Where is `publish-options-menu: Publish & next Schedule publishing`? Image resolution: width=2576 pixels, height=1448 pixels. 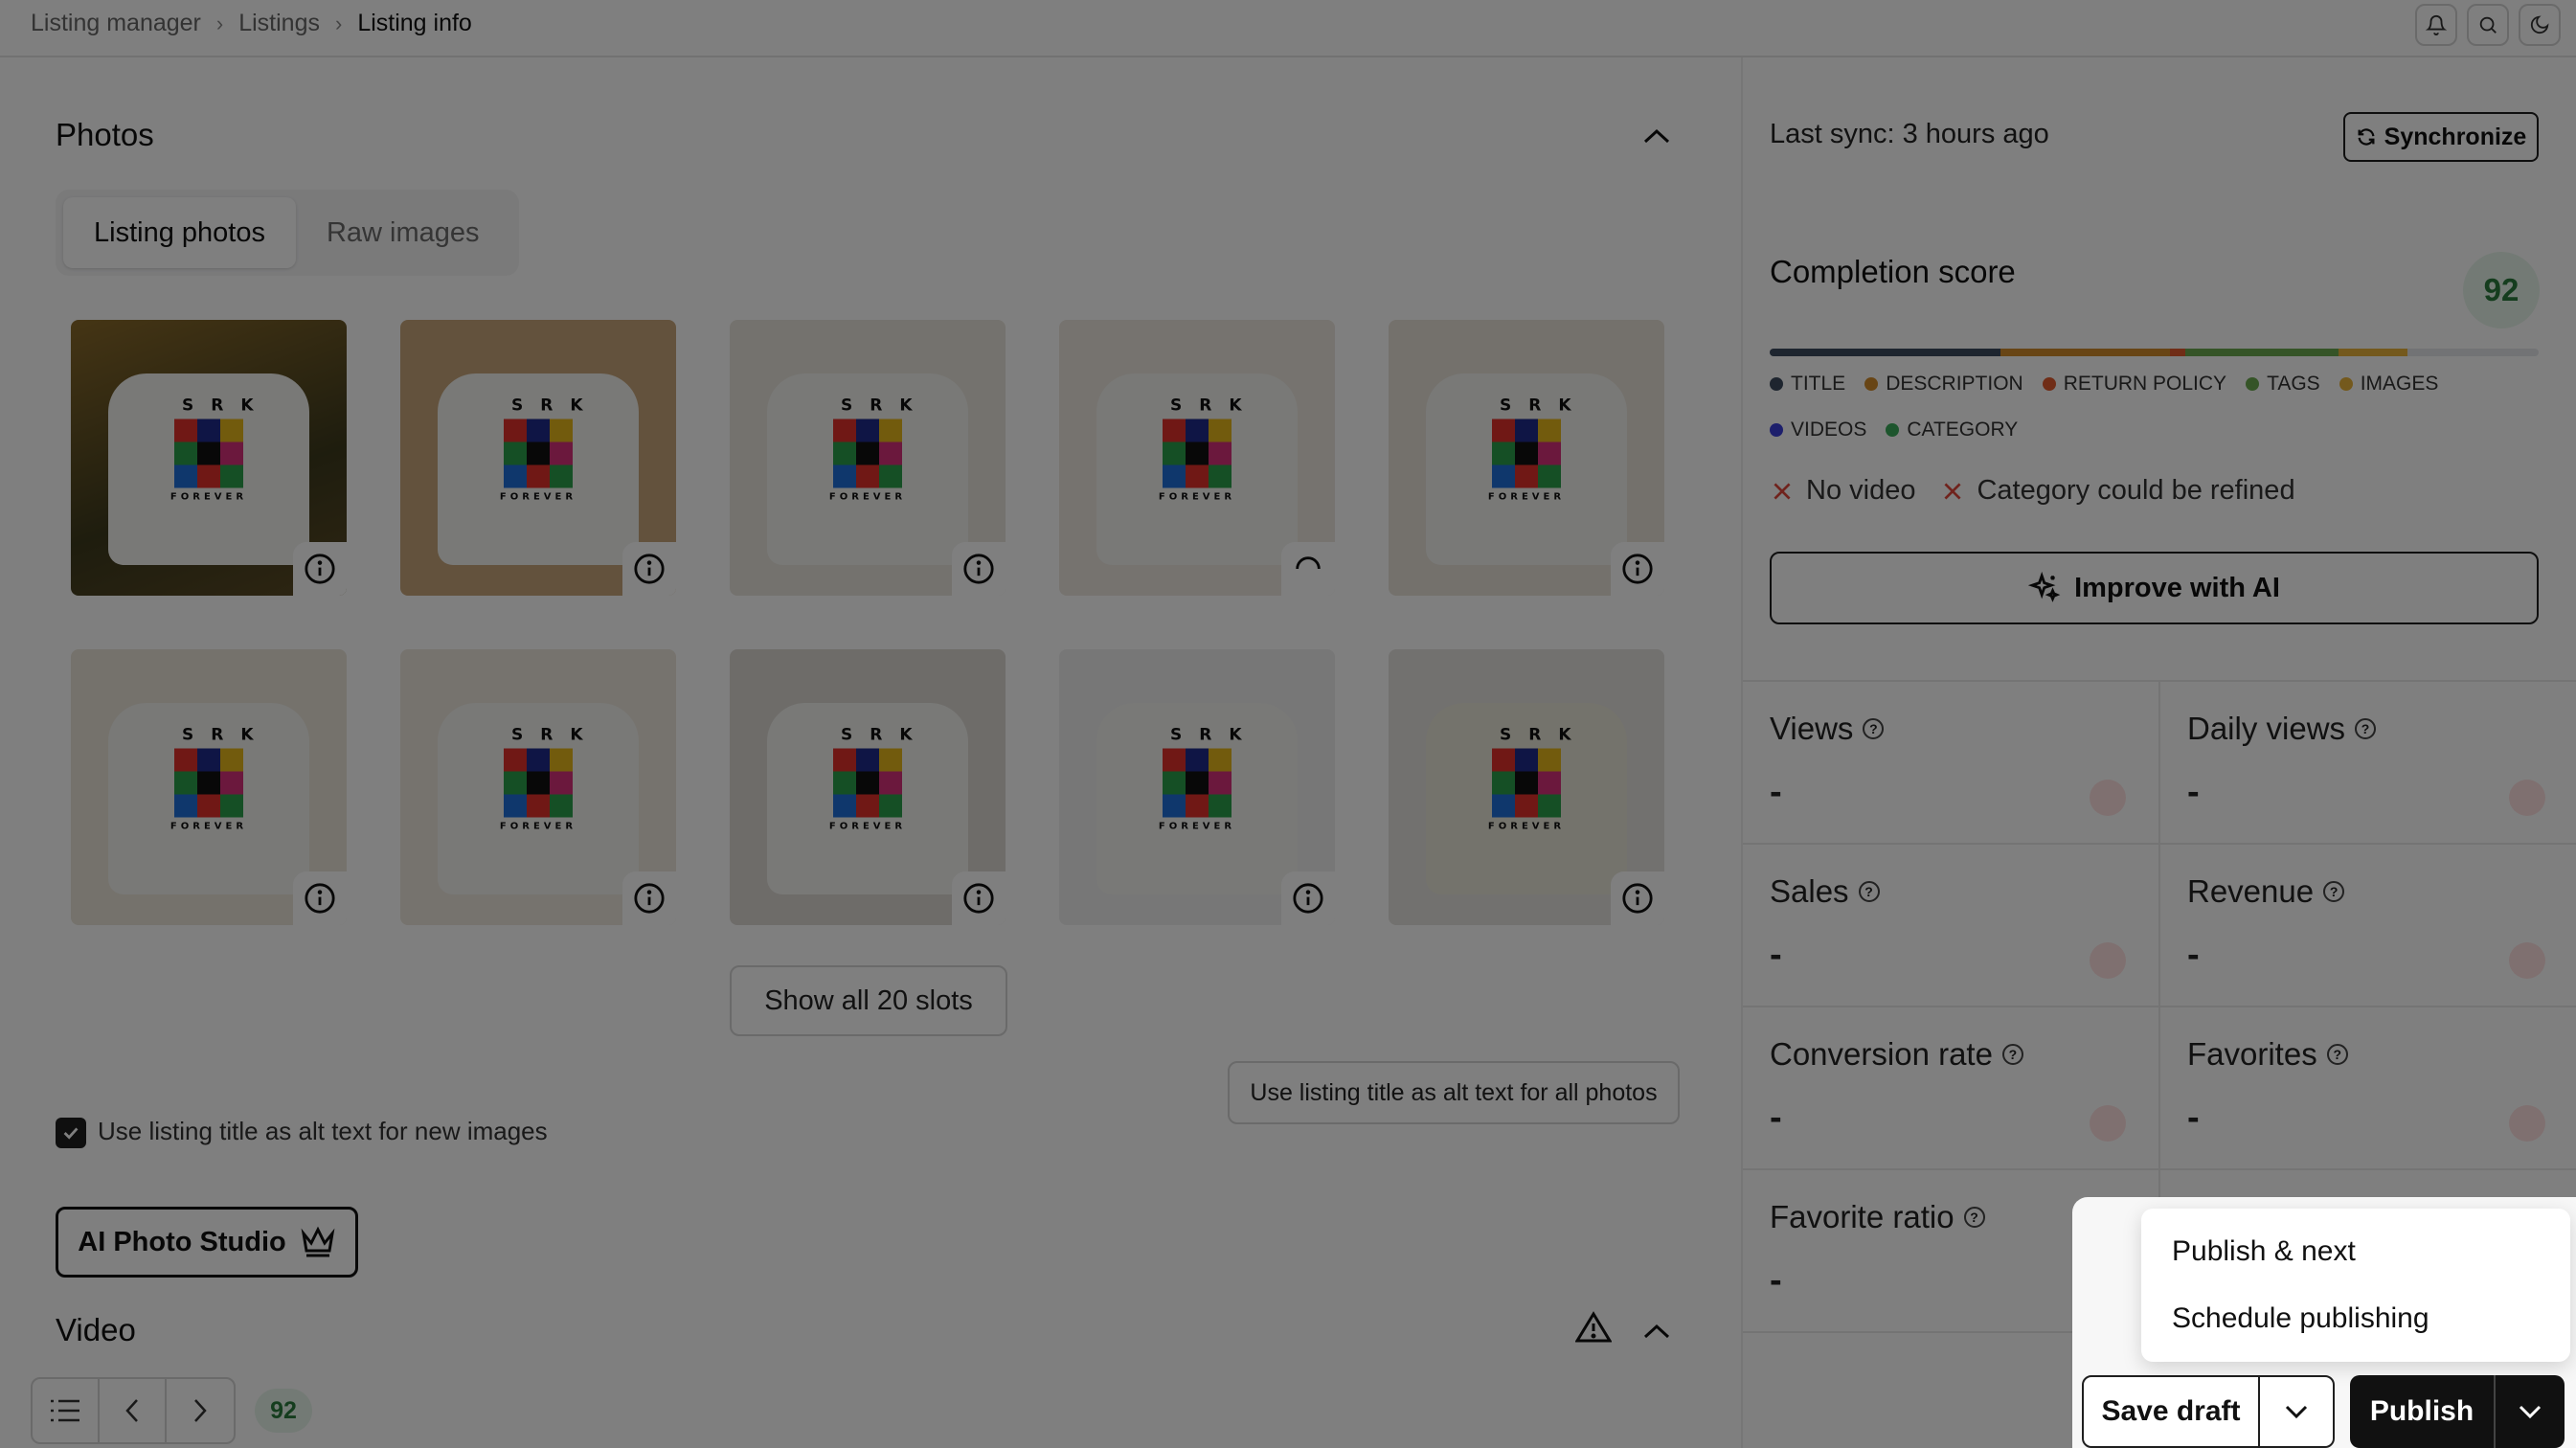 publish-options-menu: Publish & next Schedule publishing is located at coordinates (2355, 1285).